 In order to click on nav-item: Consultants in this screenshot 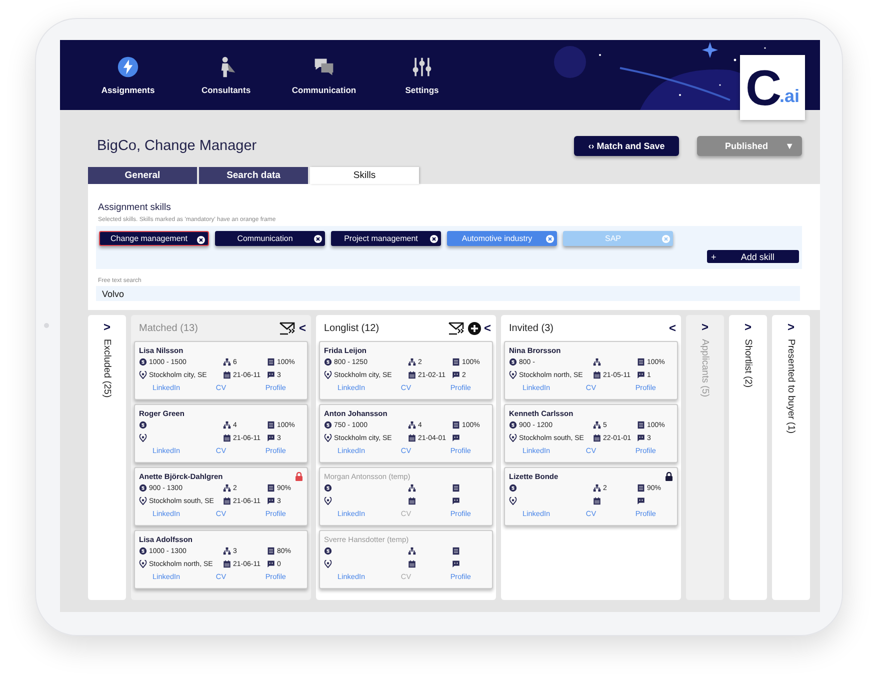, I will do `click(226, 75)`.